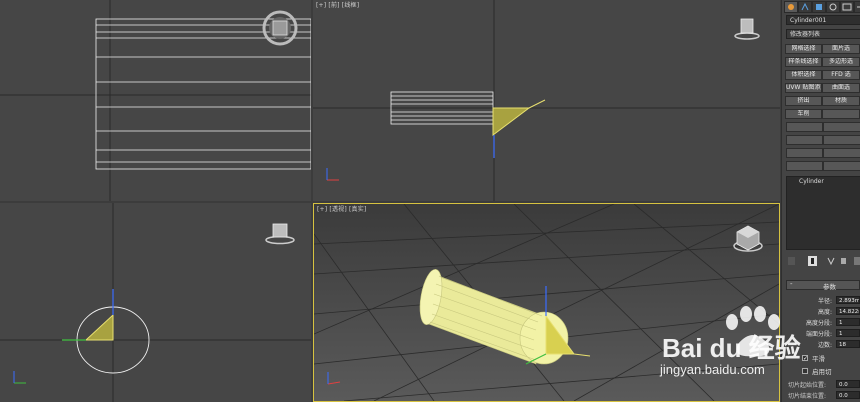 The height and width of the screenshot is (402, 860). What do you see at coordinates (712, 369) in the screenshot?
I see `baidu-url-text: jingyan.baidu.com` at bounding box center [712, 369].